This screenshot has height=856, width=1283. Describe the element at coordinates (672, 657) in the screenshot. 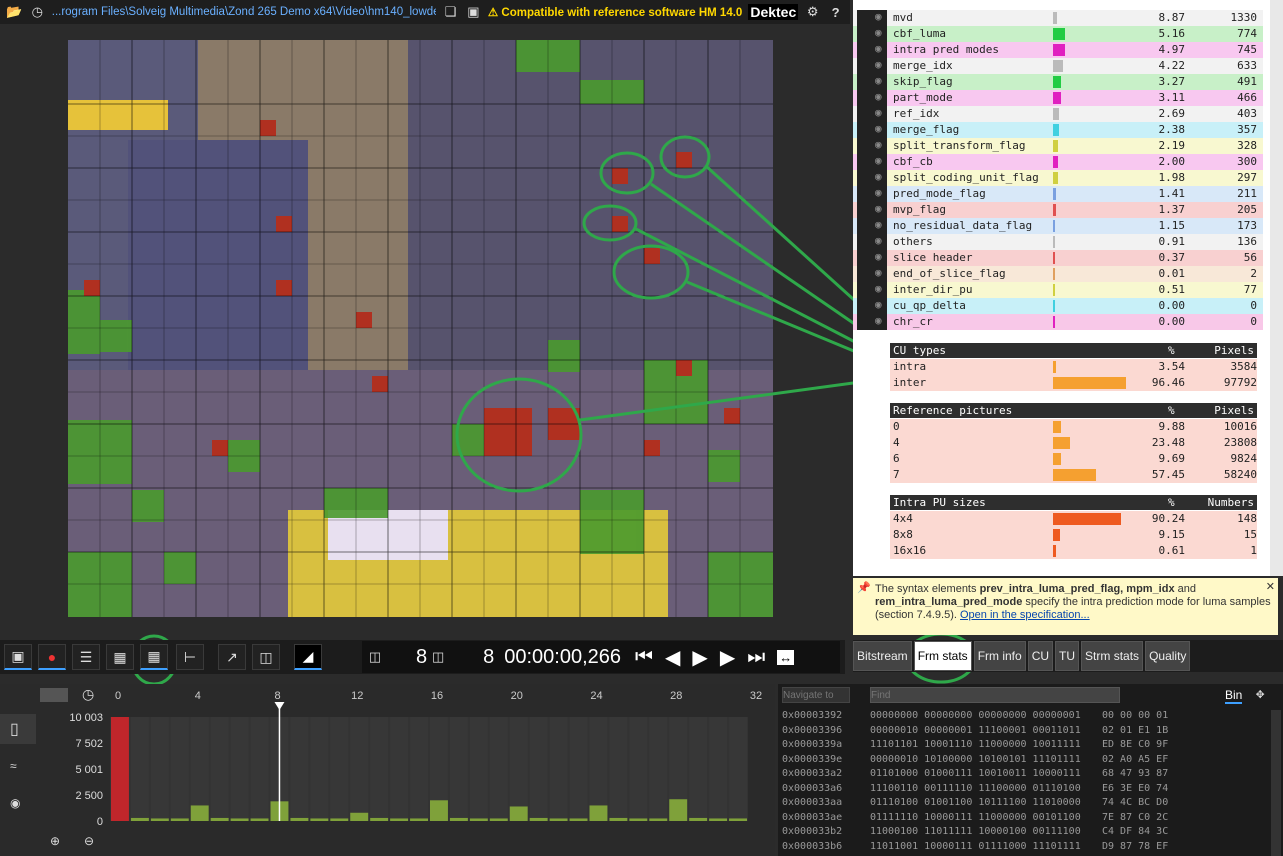

I see `previous-frame-icon: ◀` at that location.